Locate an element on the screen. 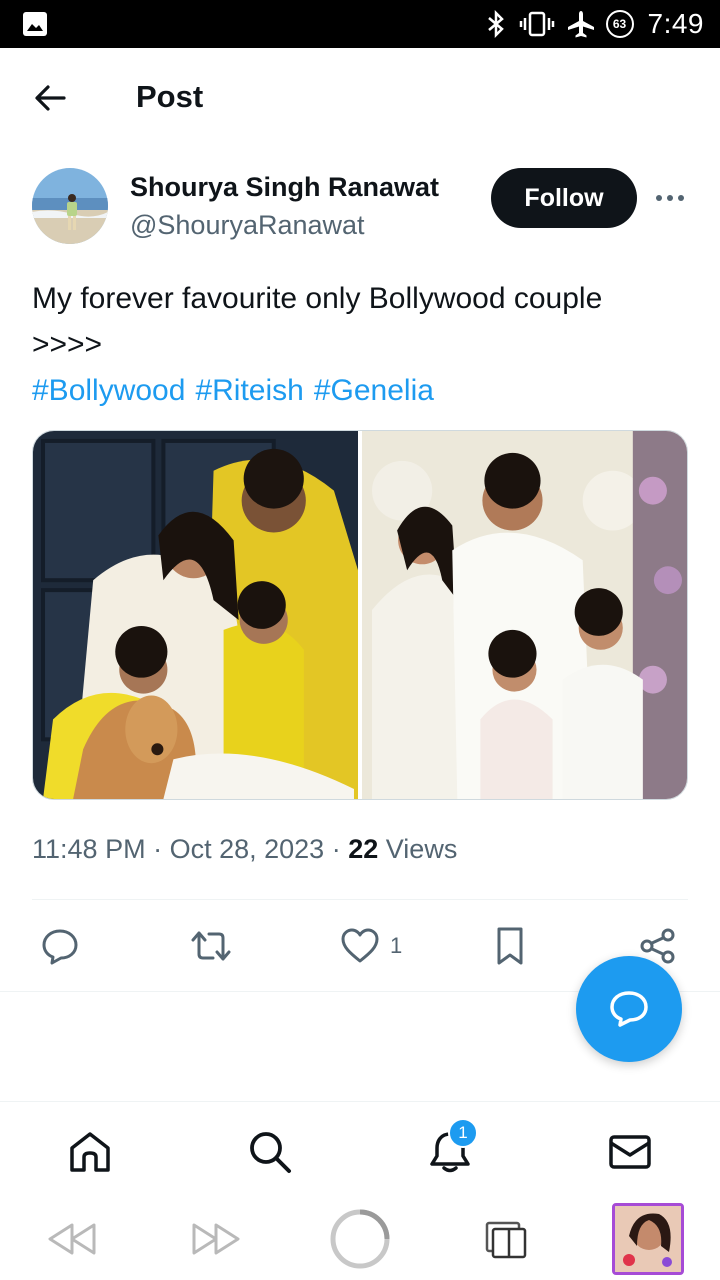 The image size is (720, 1280). circle-icon is located at coordinates (360, 1239).